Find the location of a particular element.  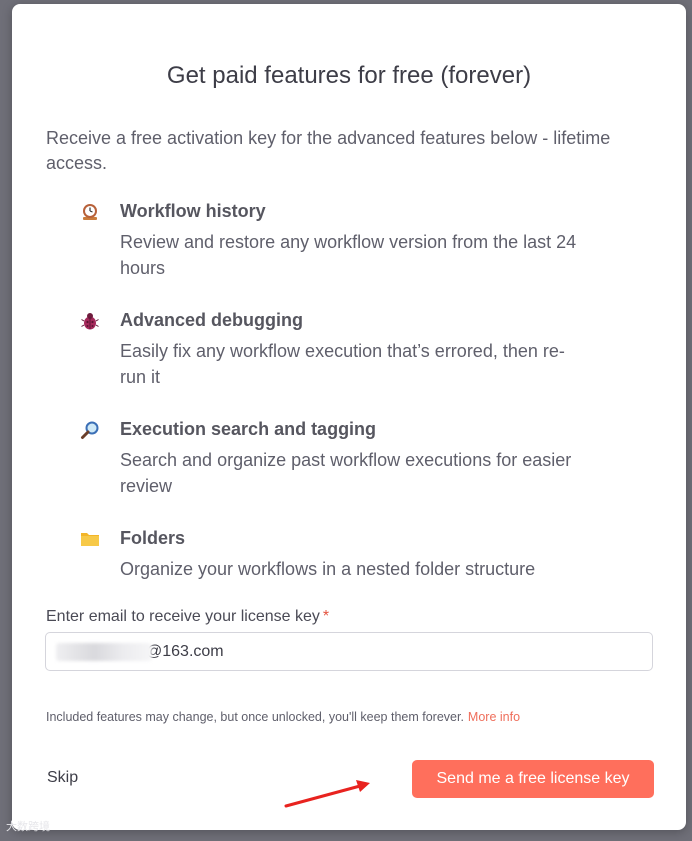

watermark: 大数跨境 is located at coordinates (28, 827).